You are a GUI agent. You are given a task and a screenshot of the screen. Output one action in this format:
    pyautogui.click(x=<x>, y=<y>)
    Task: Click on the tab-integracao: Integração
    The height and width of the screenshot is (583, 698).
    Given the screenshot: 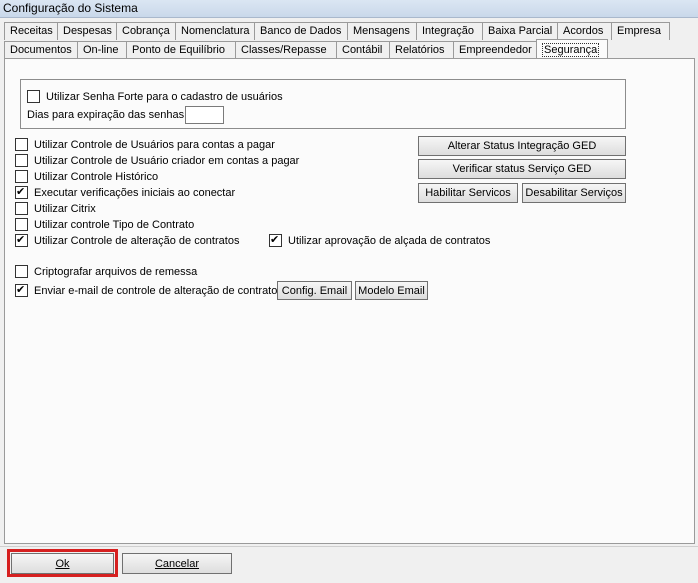 What is the action you would take?
    pyautogui.click(x=449, y=31)
    